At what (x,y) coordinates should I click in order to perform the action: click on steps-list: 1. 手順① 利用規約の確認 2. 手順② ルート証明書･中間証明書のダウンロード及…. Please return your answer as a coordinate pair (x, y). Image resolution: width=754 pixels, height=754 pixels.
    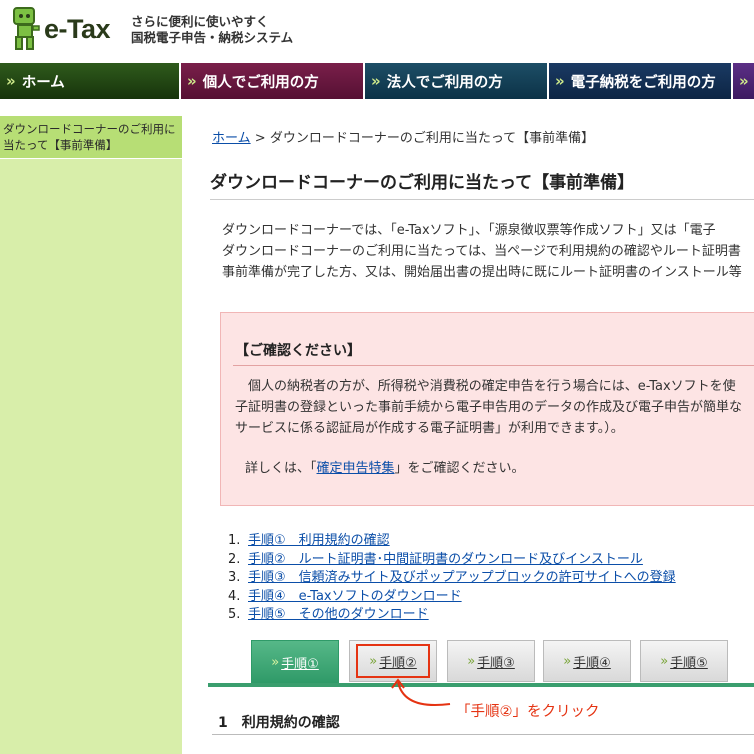
    Looking at the image, I should click on (452, 578).